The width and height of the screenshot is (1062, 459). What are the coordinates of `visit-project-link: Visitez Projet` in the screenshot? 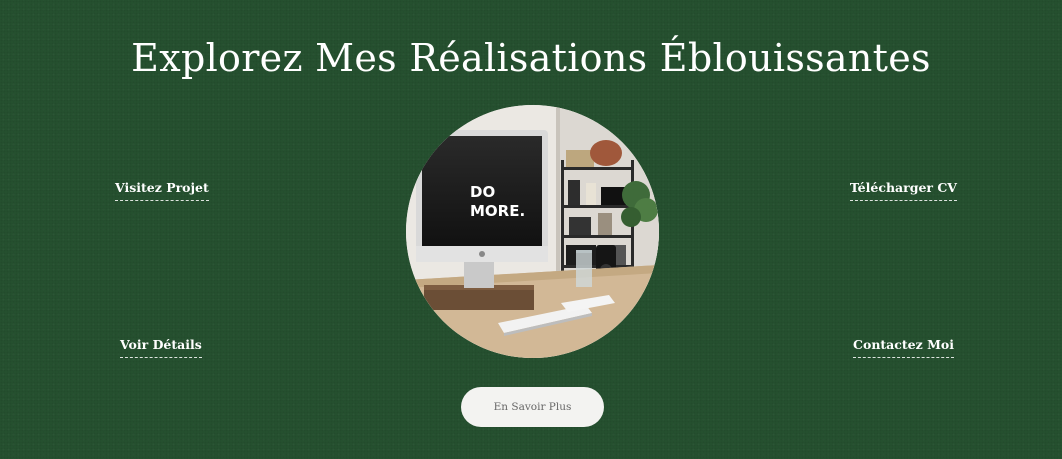 It's located at (162, 190).